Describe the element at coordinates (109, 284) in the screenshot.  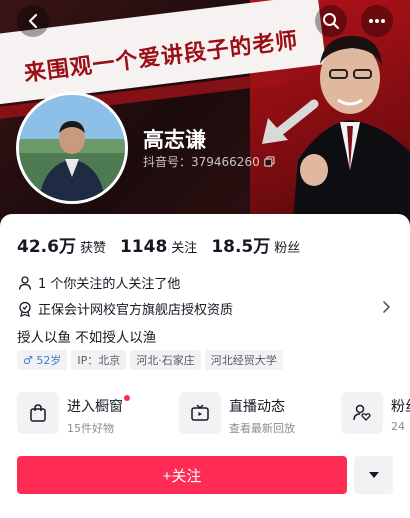
I see `mutual-follow-text: 1 个你关注的人关注了他` at that location.